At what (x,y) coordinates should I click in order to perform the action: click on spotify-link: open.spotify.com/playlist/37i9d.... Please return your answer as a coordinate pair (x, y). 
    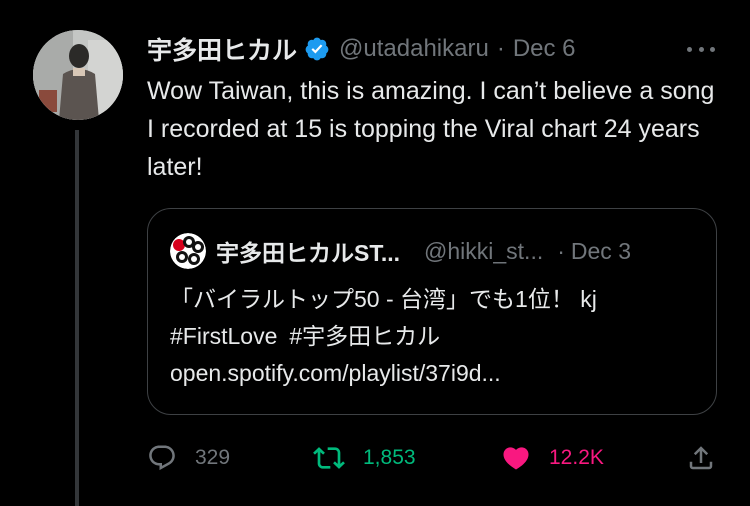
    Looking at the image, I should click on (435, 373).